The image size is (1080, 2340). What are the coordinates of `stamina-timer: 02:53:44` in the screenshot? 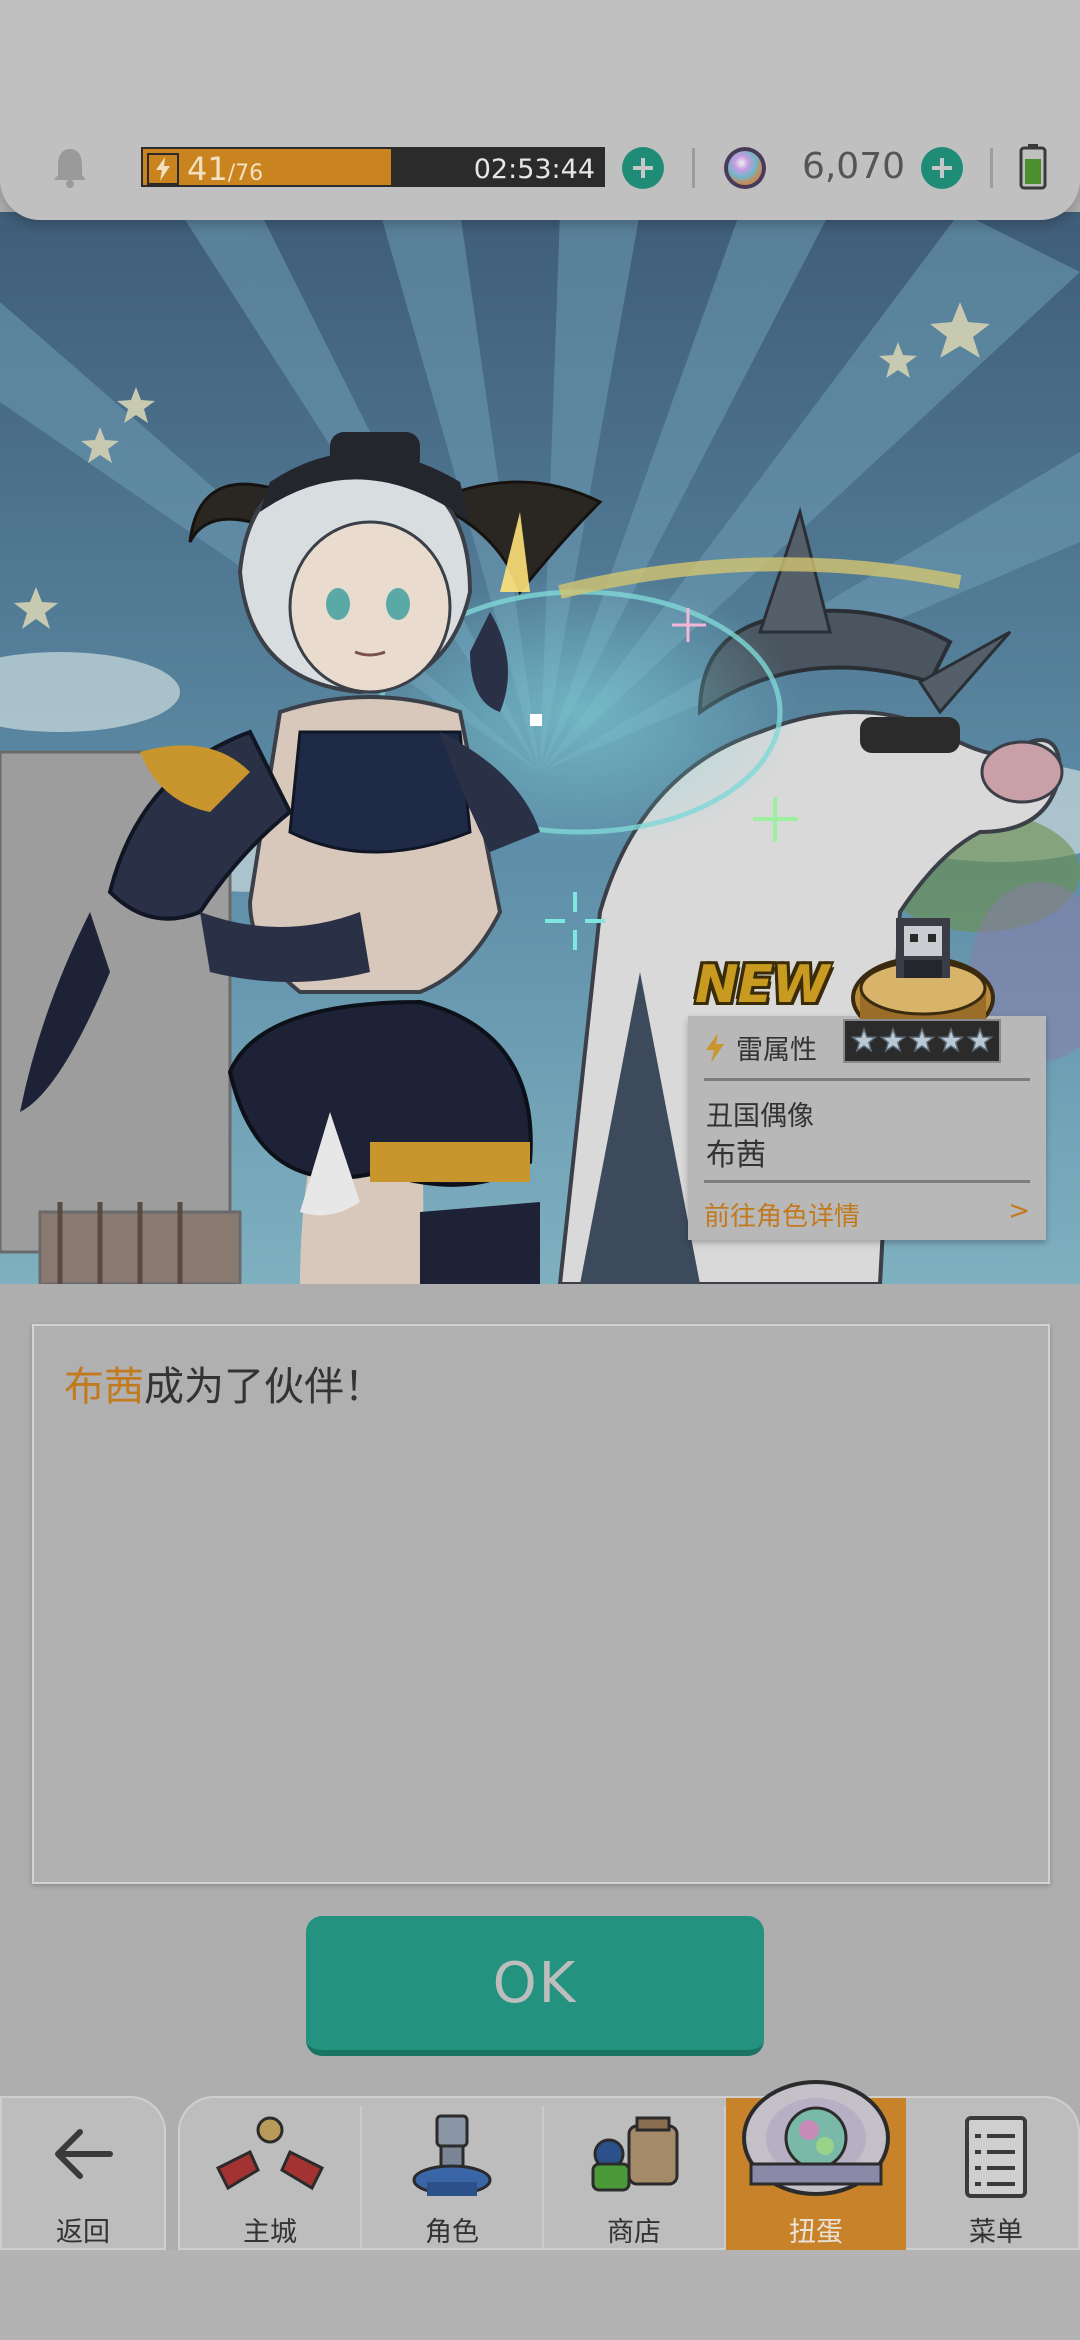 It's located at (534, 169).